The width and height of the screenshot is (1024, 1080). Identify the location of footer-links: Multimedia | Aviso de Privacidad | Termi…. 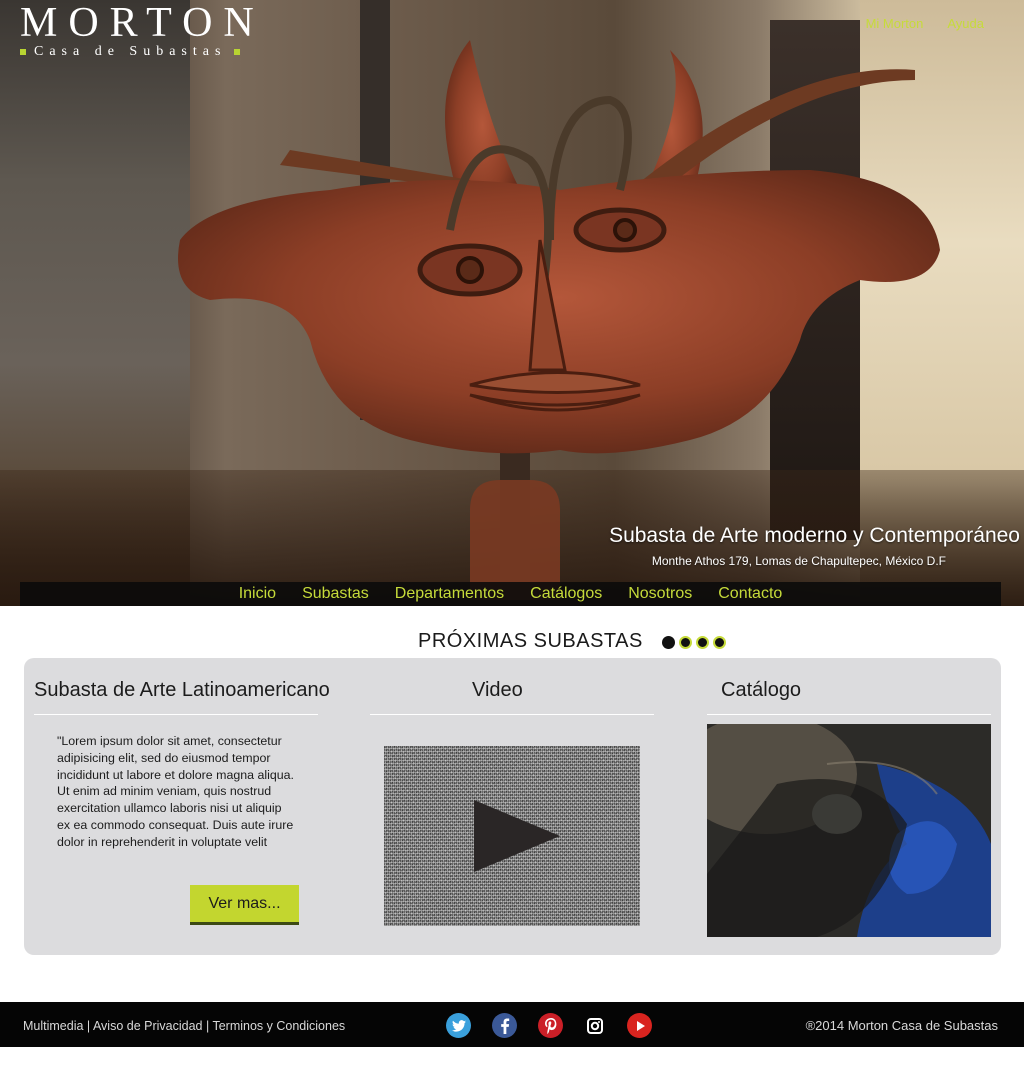
(184, 1026).